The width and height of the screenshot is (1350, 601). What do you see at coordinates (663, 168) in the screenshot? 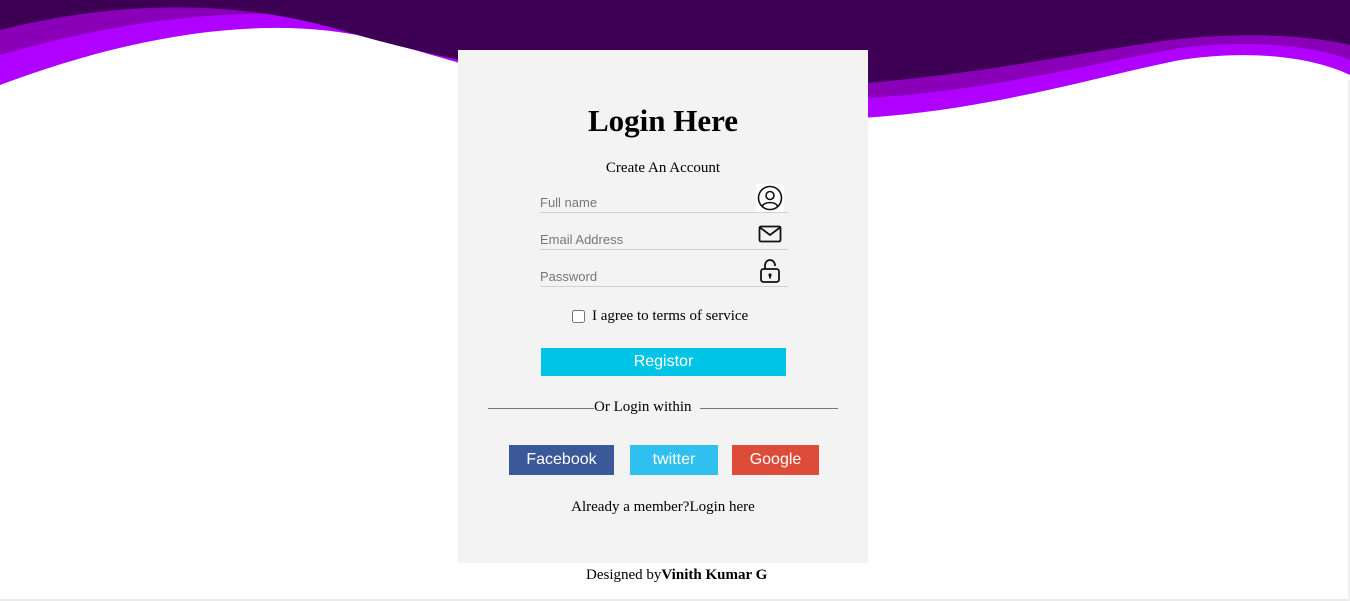
I see `subtitle: Create An Account` at bounding box center [663, 168].